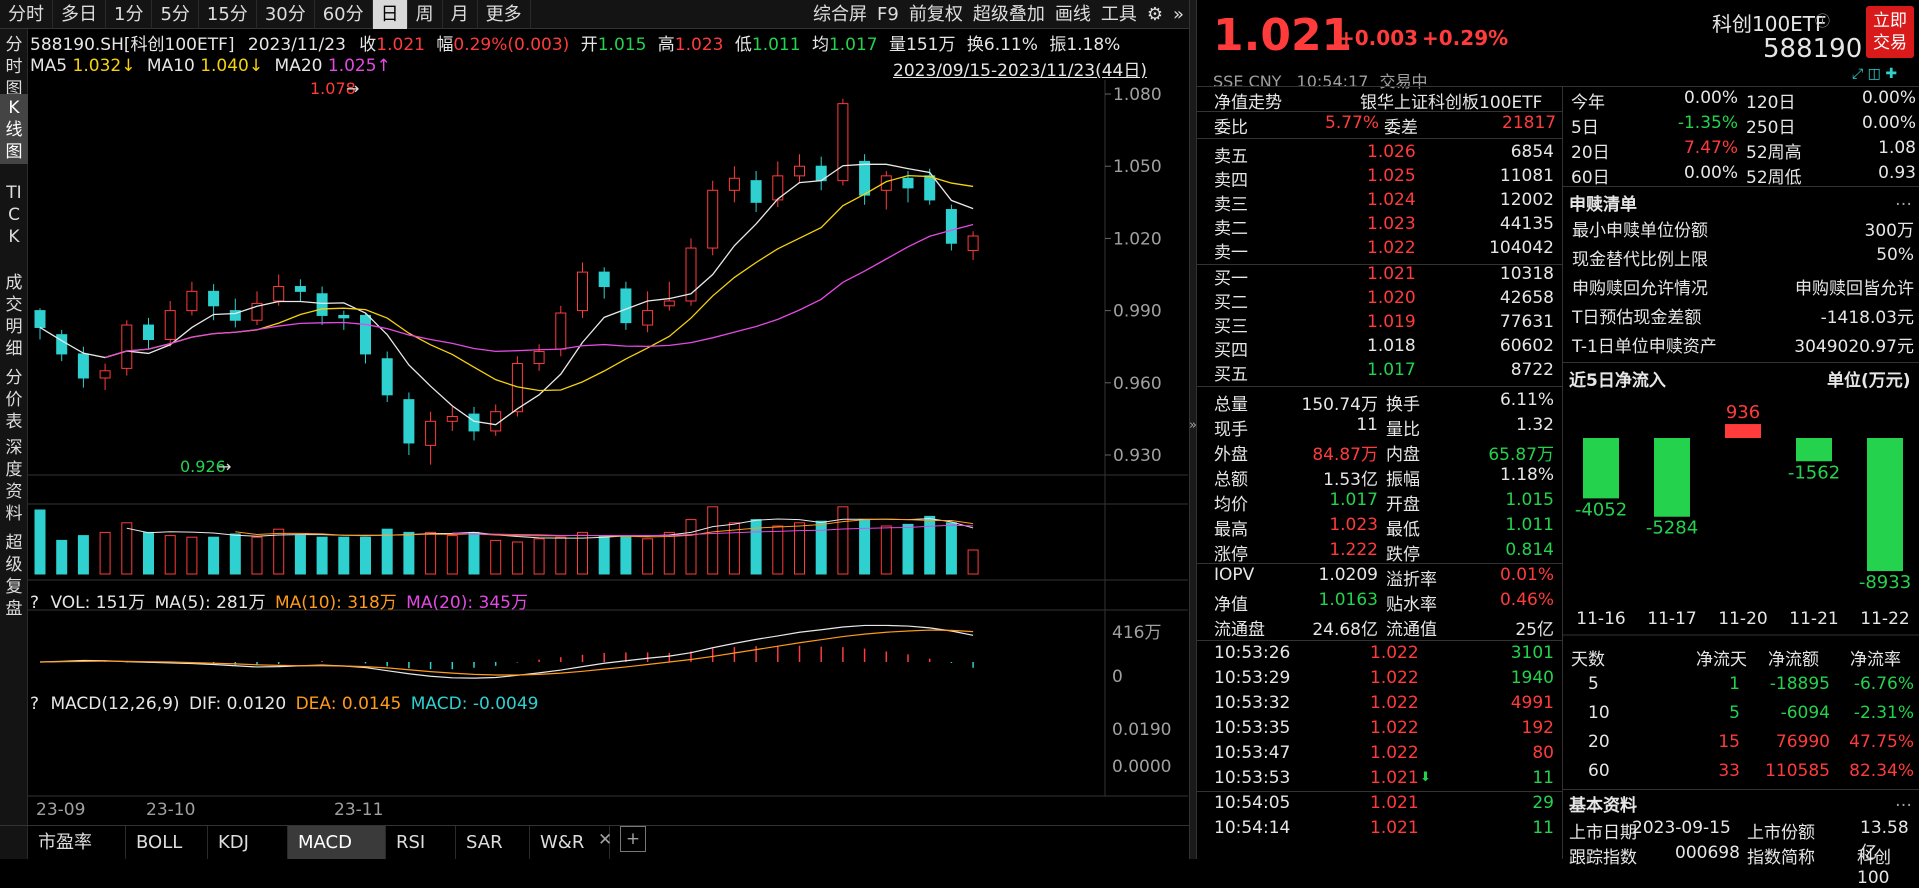  What do you see at coordinates (1391, 298) in the screenshot?
I see `bid-price: 1.020` at bounding box center [1391, 298].